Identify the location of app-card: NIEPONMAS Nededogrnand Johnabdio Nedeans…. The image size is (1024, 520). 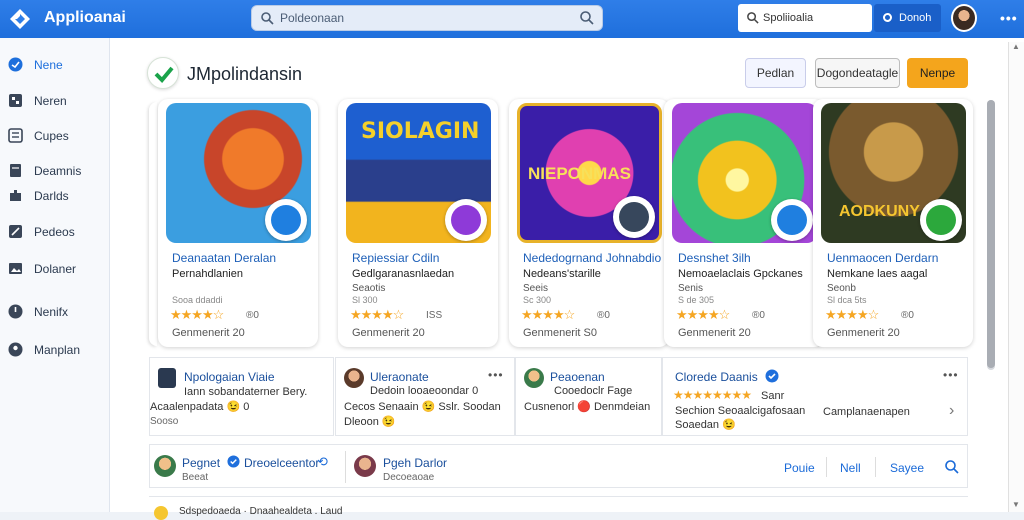
(589, 223).